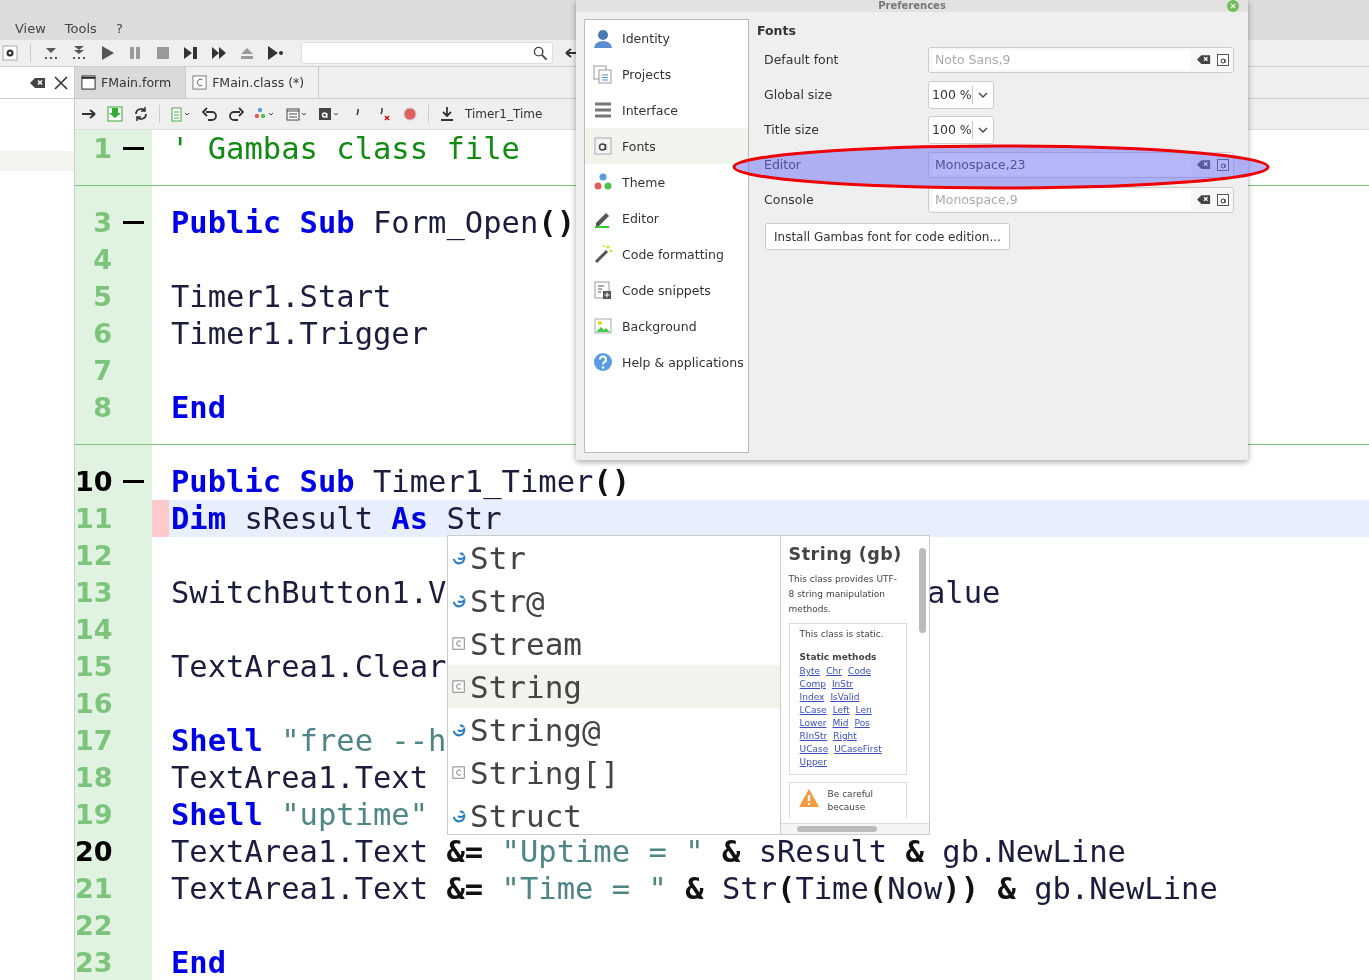 Image resolution: width=1369 pixels, height=980 pixels. Describe the element at coordinates (840, 723) in the screenshot. I see `method-link: Mid` at that location.